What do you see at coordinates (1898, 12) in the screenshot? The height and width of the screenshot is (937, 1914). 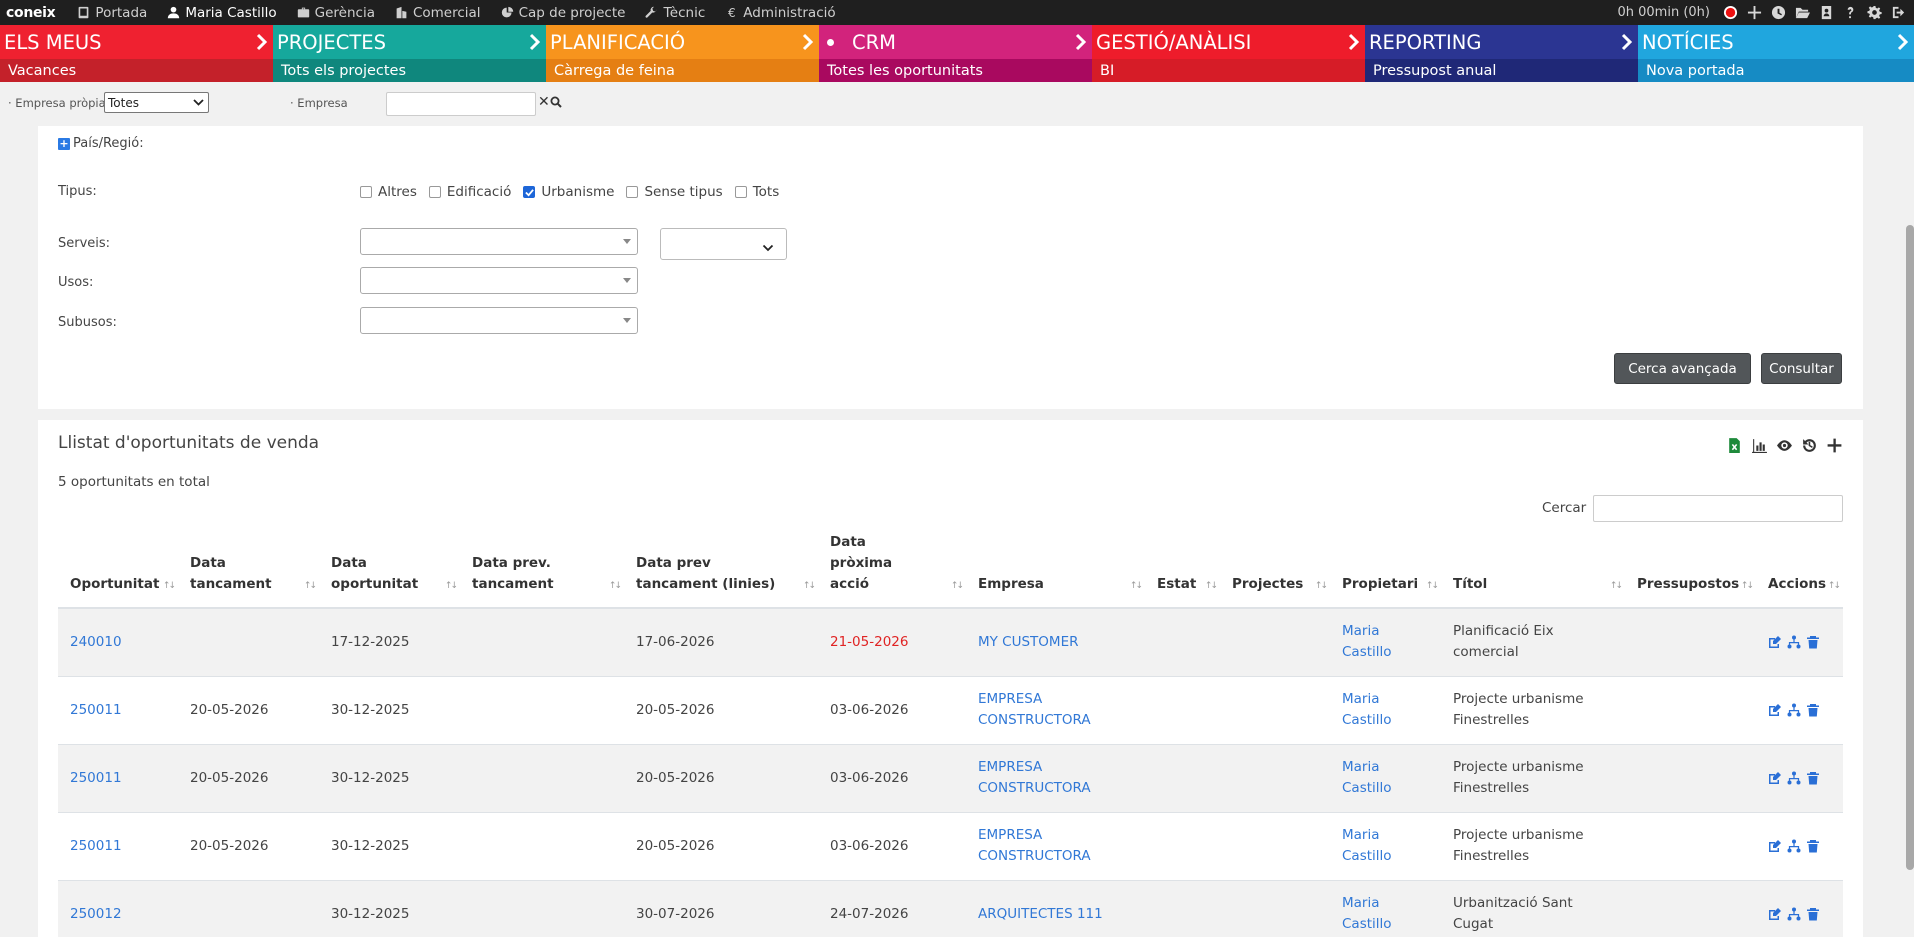 I see `logout-icon` at bounding box center [1898, 12].